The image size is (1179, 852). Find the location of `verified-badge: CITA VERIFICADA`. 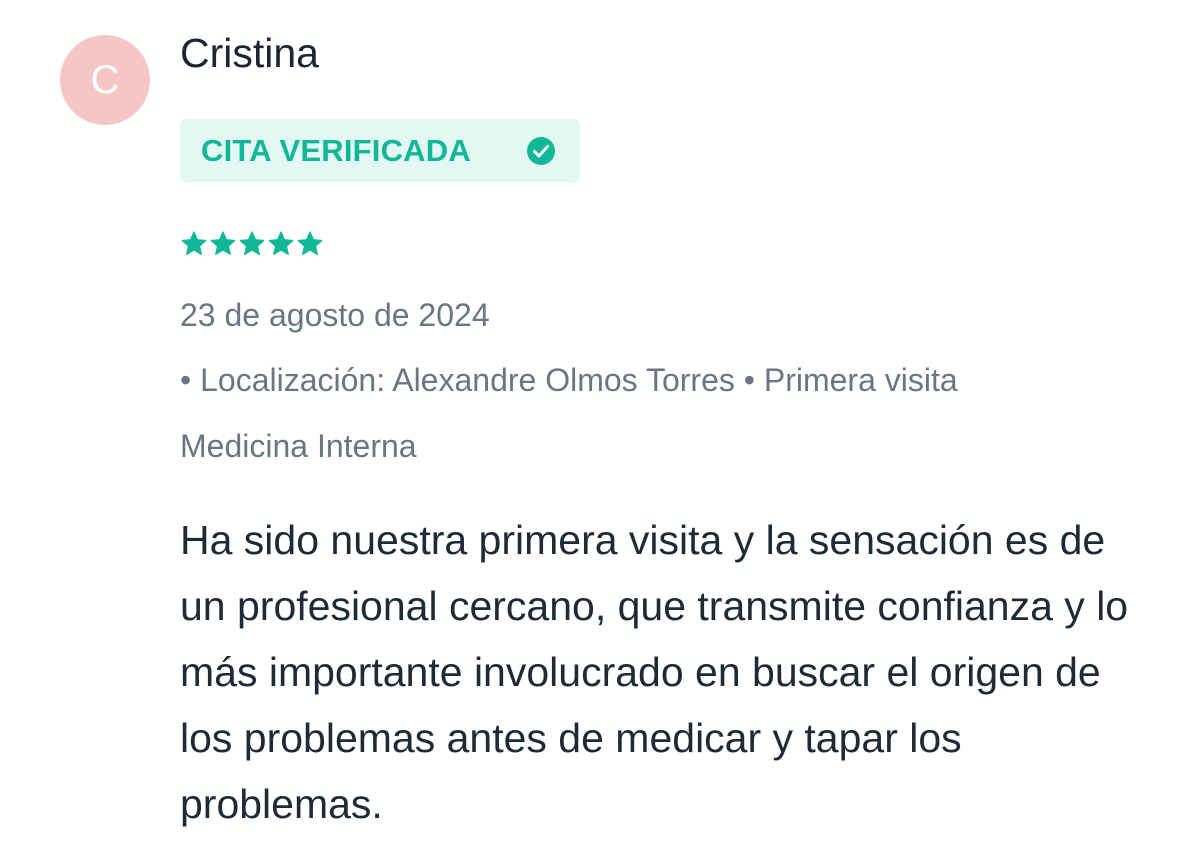

verified-badge: CITA VERIFICADA is located at coordinates (380, 150).